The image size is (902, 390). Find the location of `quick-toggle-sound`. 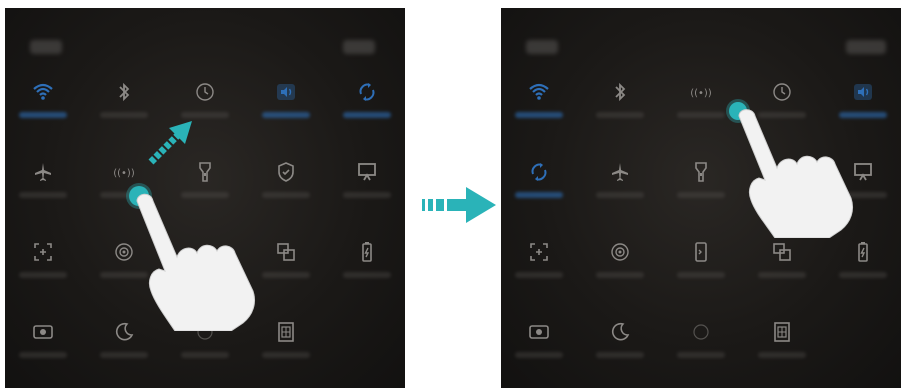

quick-toggle-sound is located at coordinates (286, 111).